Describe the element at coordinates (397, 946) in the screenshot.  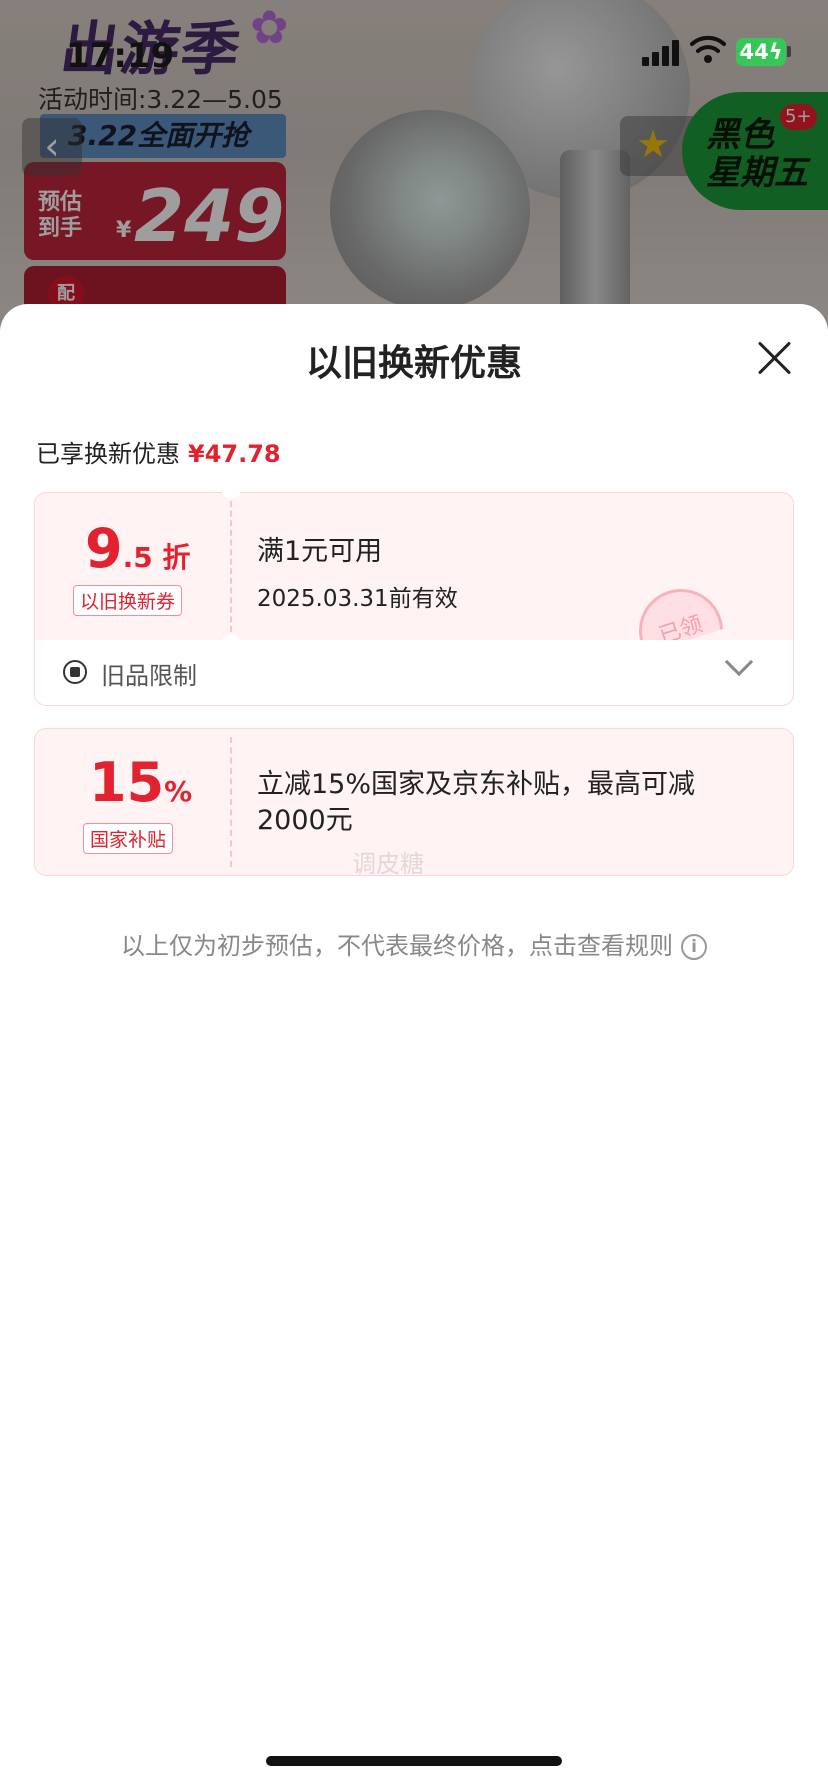
I see `disclaimer-text: 以上仅为初步预估，不代表最终价格，点击查看规则` at that location.